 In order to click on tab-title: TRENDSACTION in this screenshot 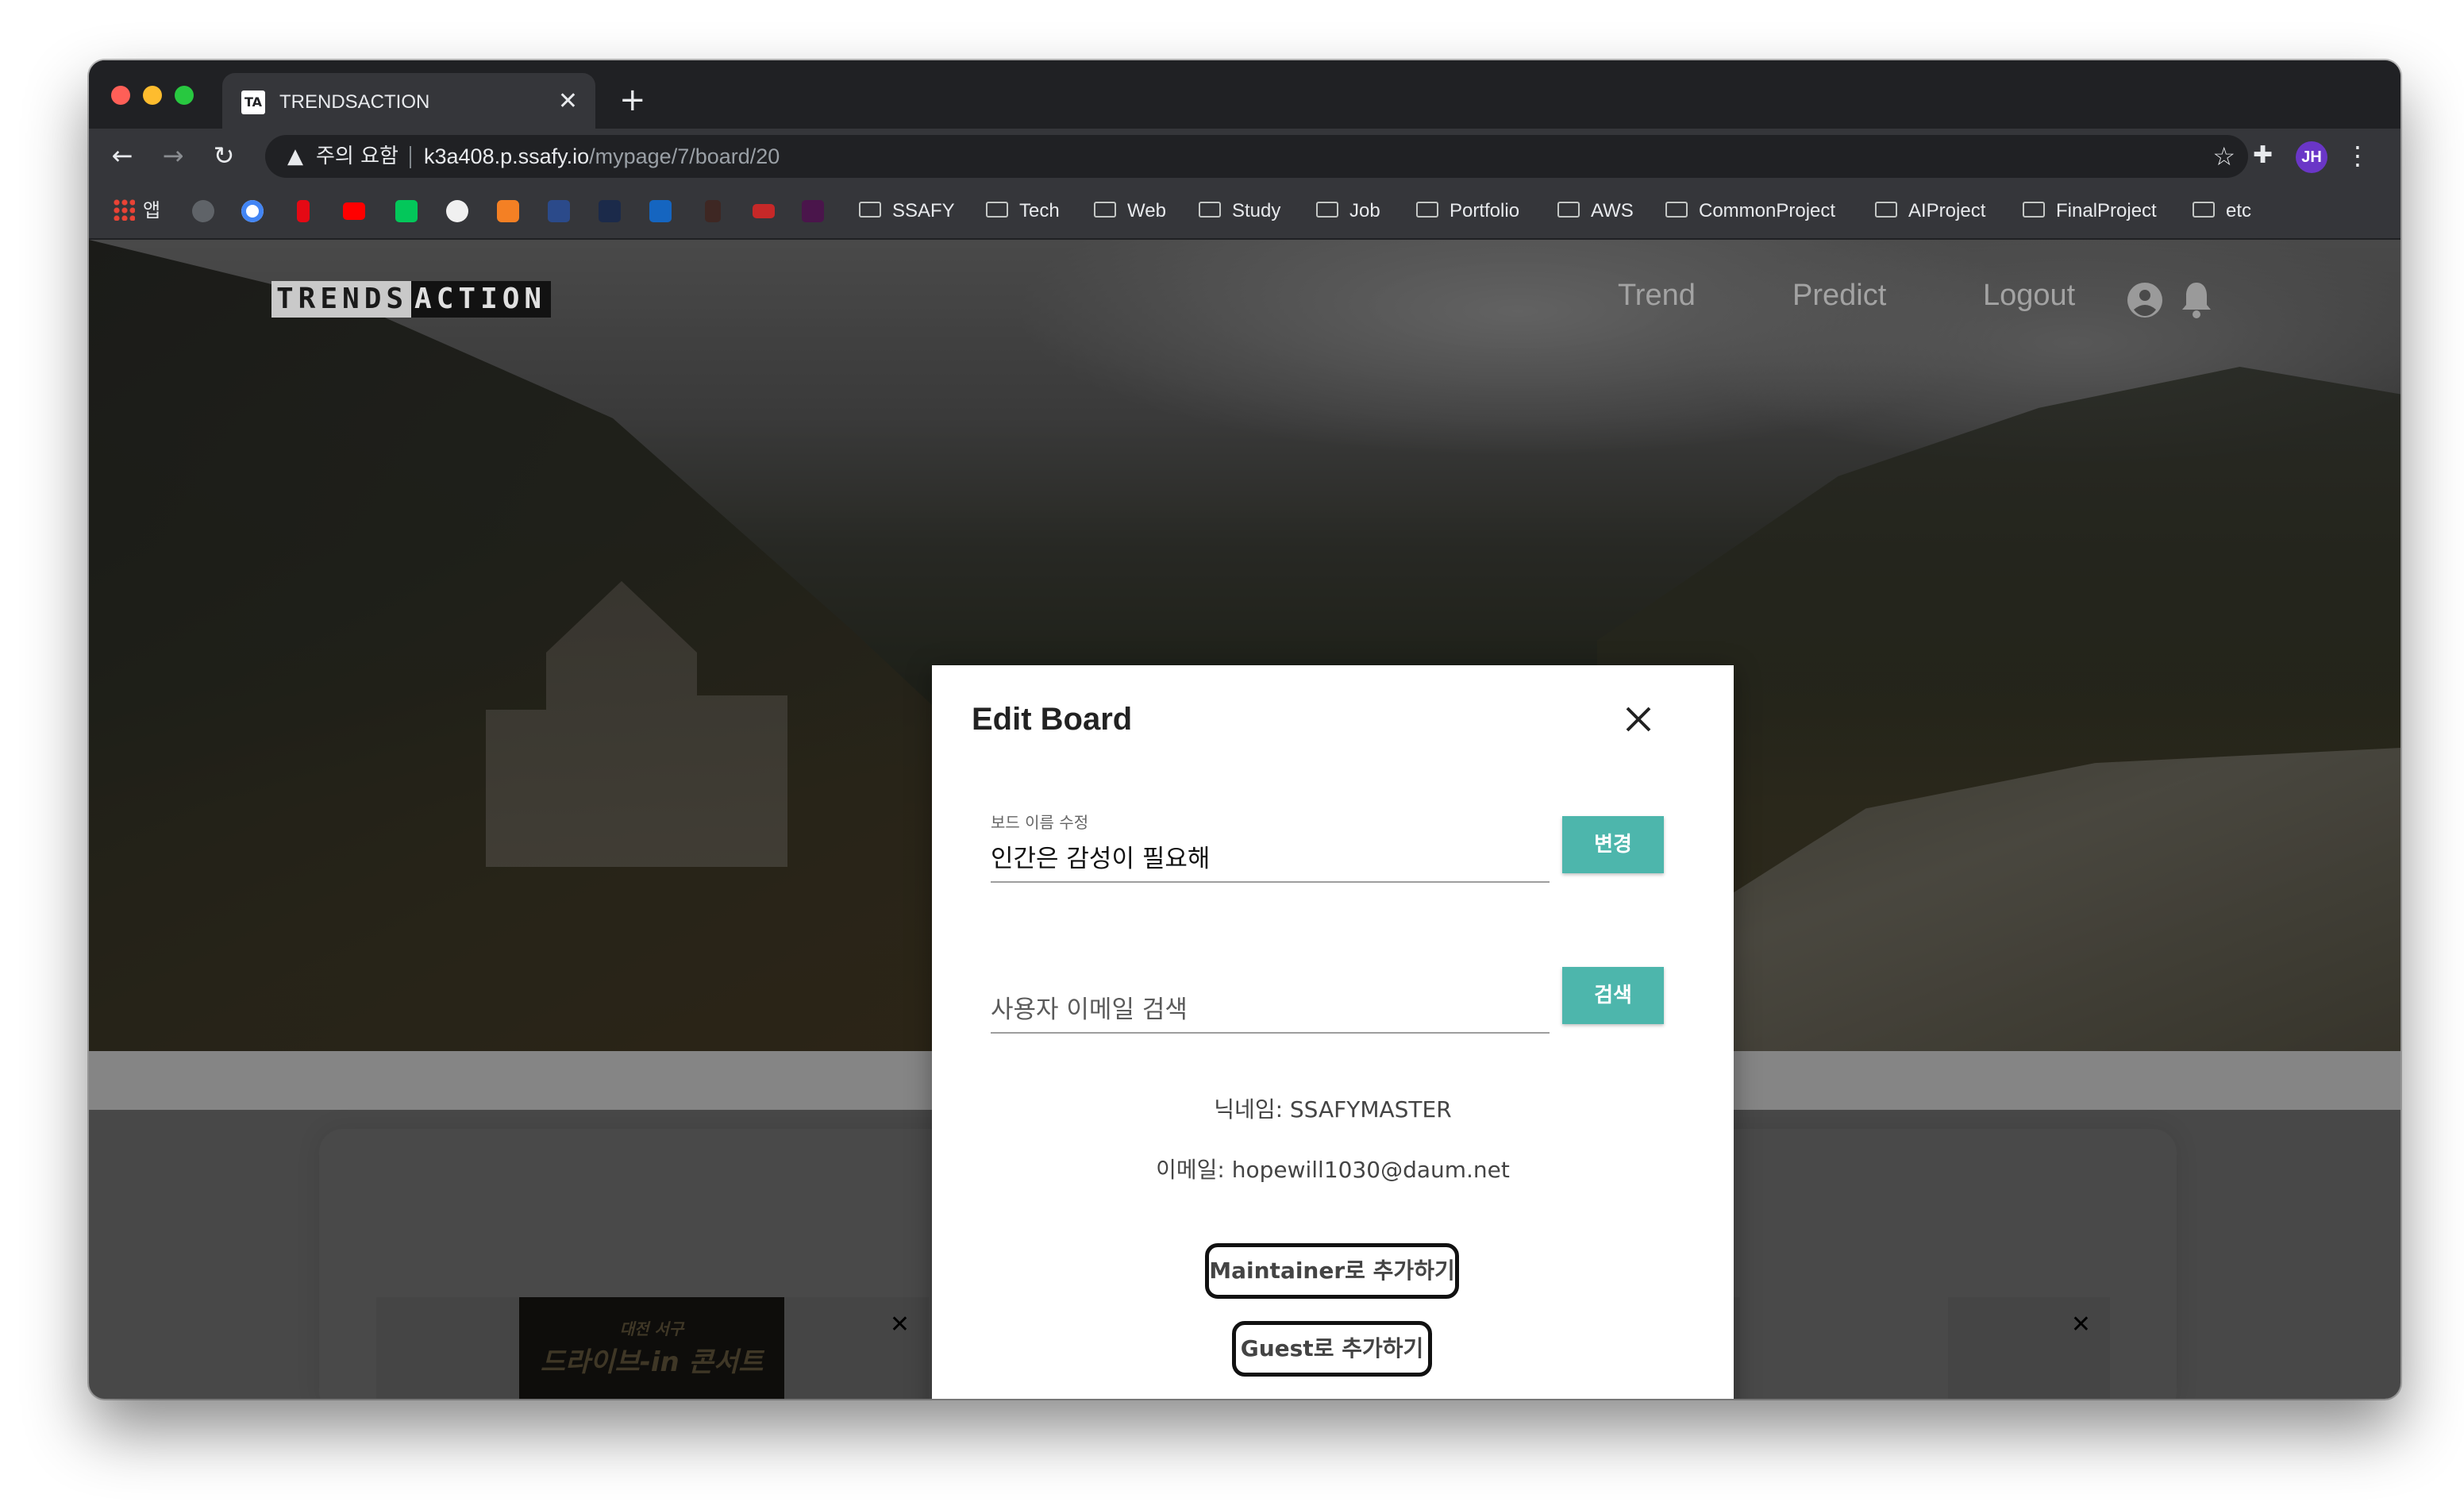, I will do `click(354, 102)`.